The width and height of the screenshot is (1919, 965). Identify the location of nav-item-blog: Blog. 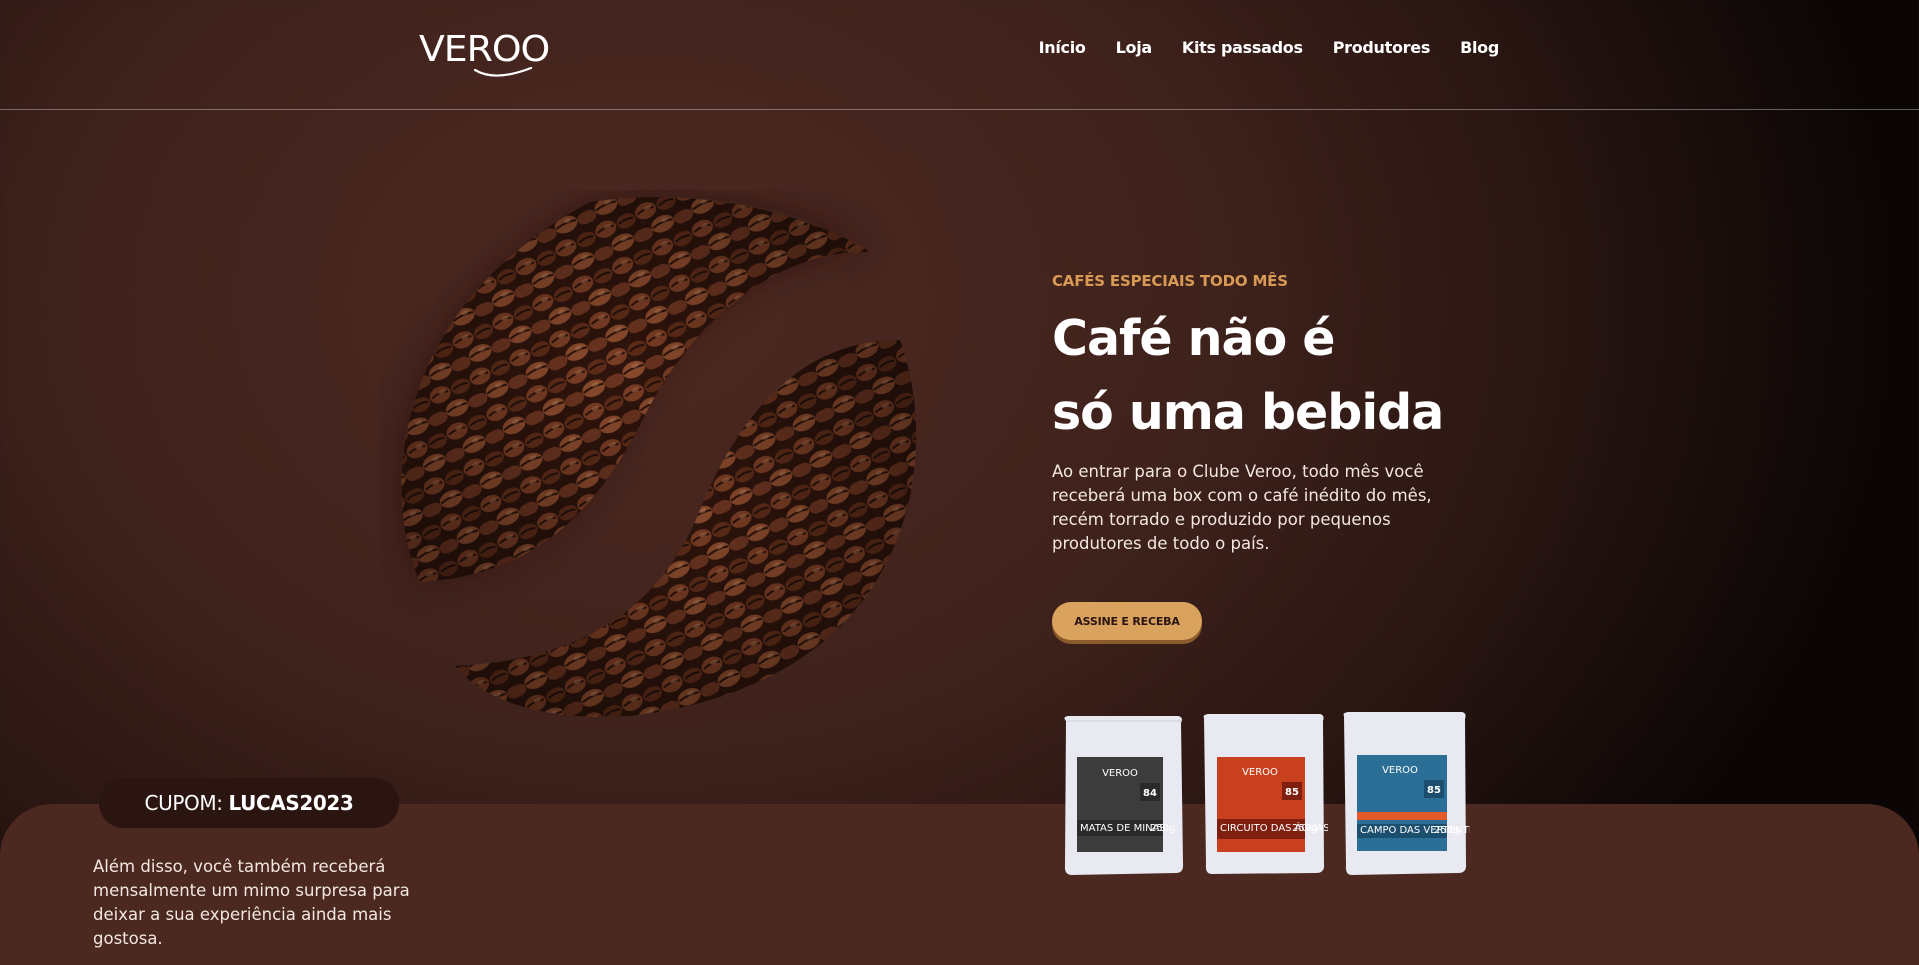
(1479, 47).